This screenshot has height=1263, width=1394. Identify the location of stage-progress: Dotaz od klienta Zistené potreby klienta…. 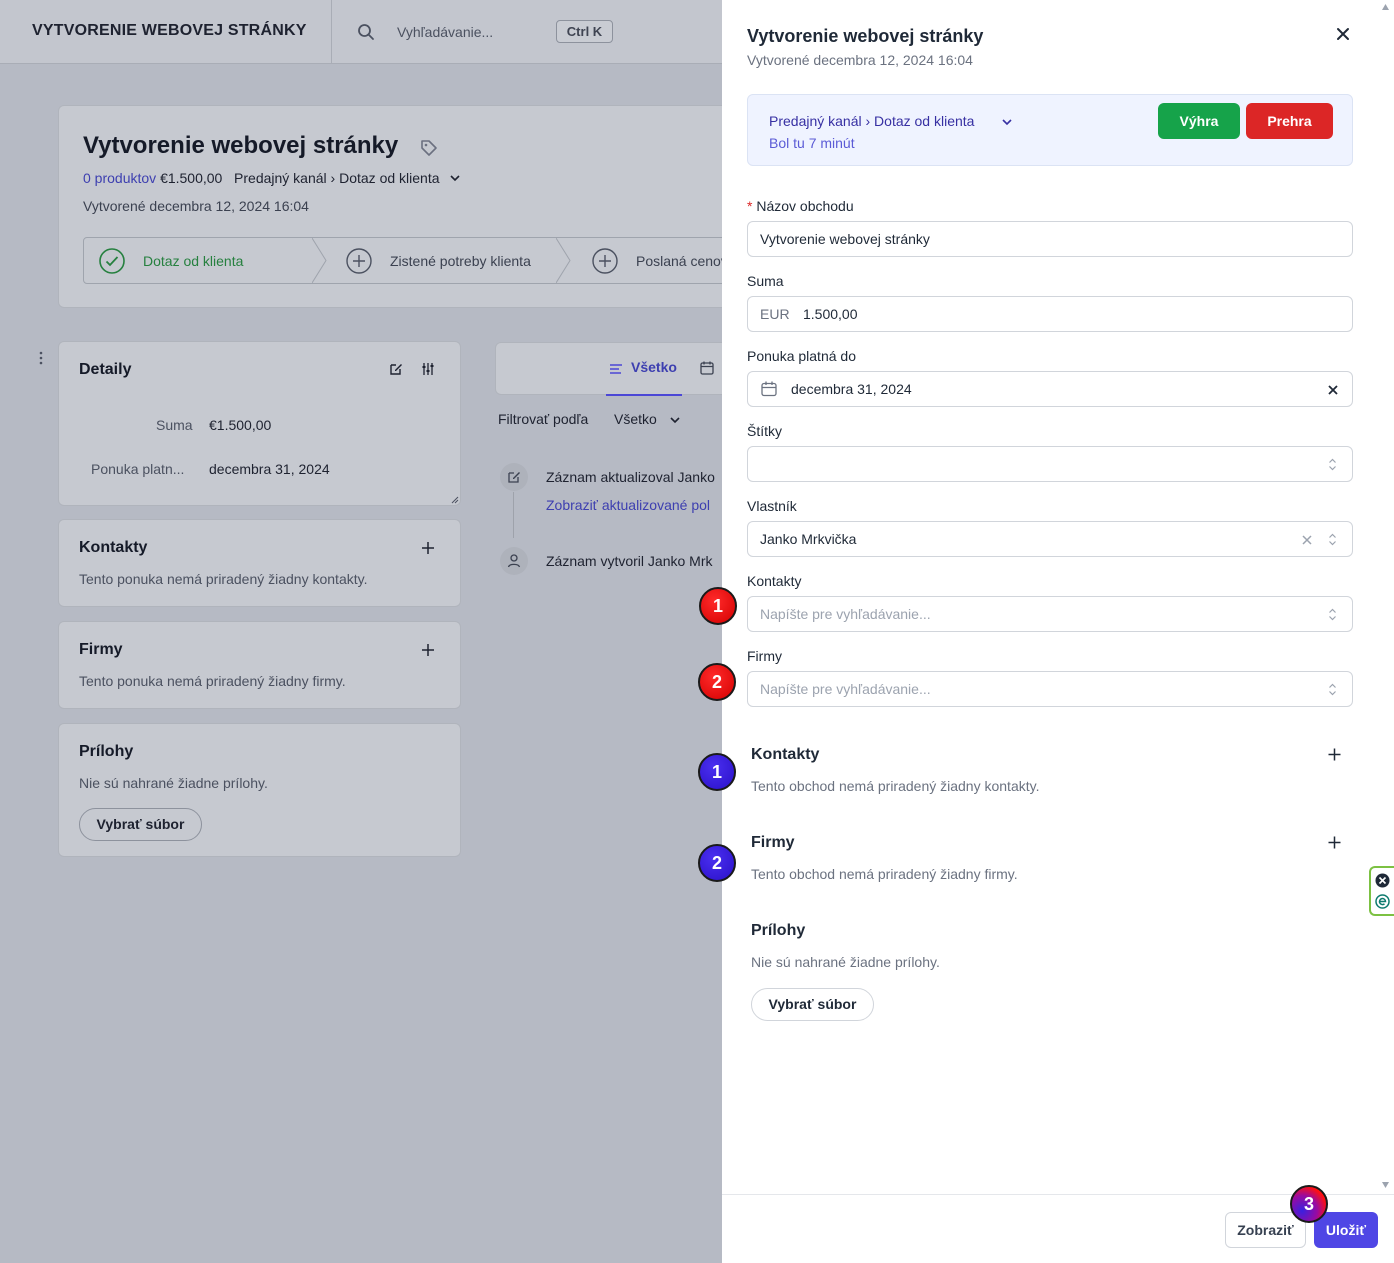
(423, 260).